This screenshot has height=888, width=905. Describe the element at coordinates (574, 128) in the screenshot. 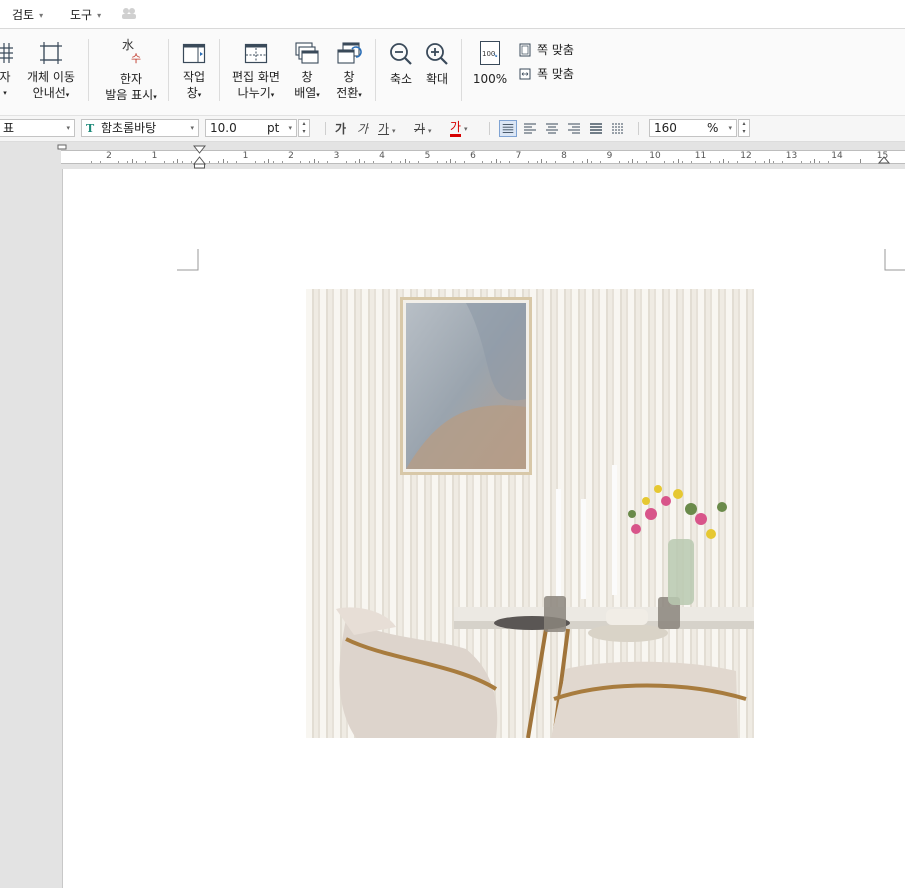

I see `align-right-icon` at that location.